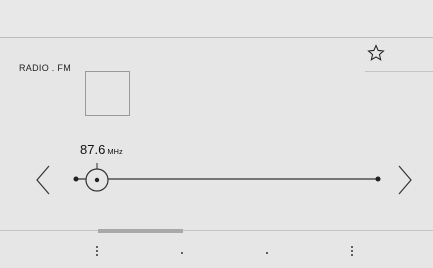 This screenshot has height=268, width=433. What do you see at coordinates (216, 230) in the screenshot?
I see `bottom-divider` at bounding box center [216, 230].